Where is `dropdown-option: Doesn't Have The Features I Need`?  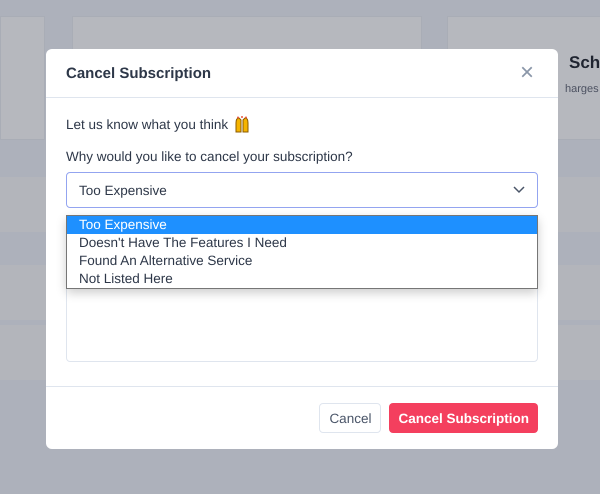 dropdown-option: Doesn't Have The Features I Need is located at coordinates (302, 243).